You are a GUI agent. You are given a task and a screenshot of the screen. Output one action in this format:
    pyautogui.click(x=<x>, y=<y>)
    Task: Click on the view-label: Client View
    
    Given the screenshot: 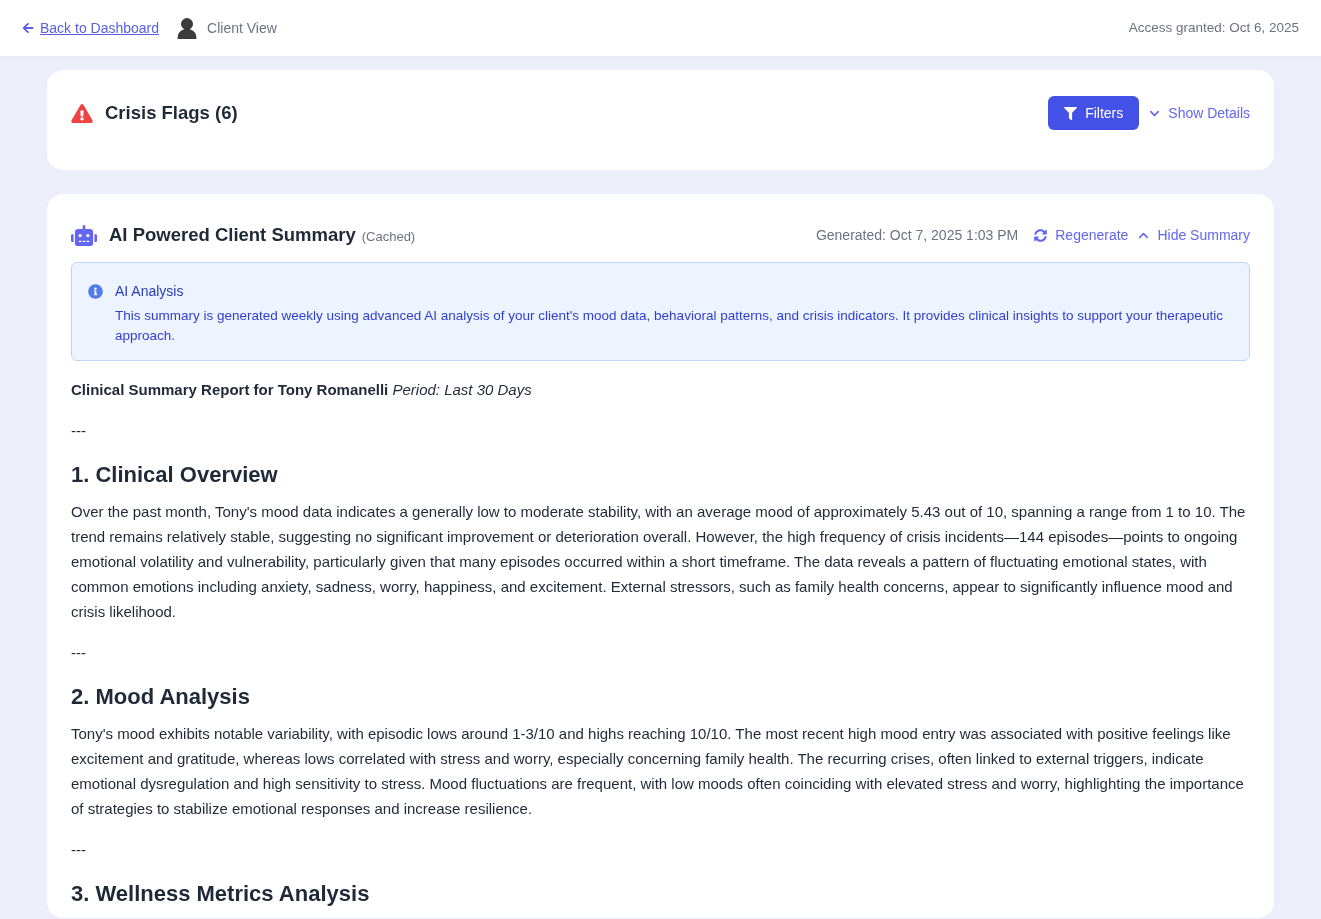 What is the action you would take?
    pyautogui.click(x=242, y=28)
    